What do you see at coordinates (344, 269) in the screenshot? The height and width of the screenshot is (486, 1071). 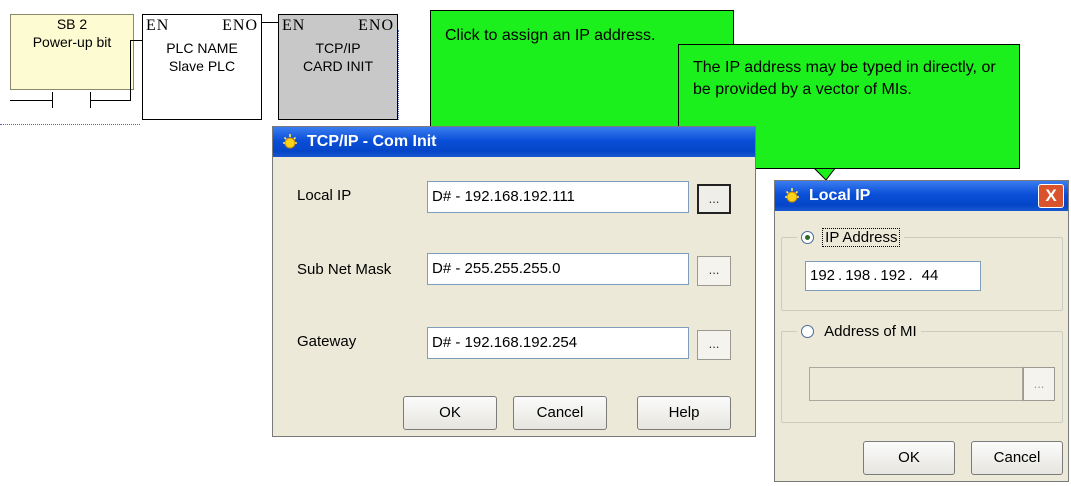 I see `subnet-mask-label: Sub Net Mask` at bounding box center [344, 269].